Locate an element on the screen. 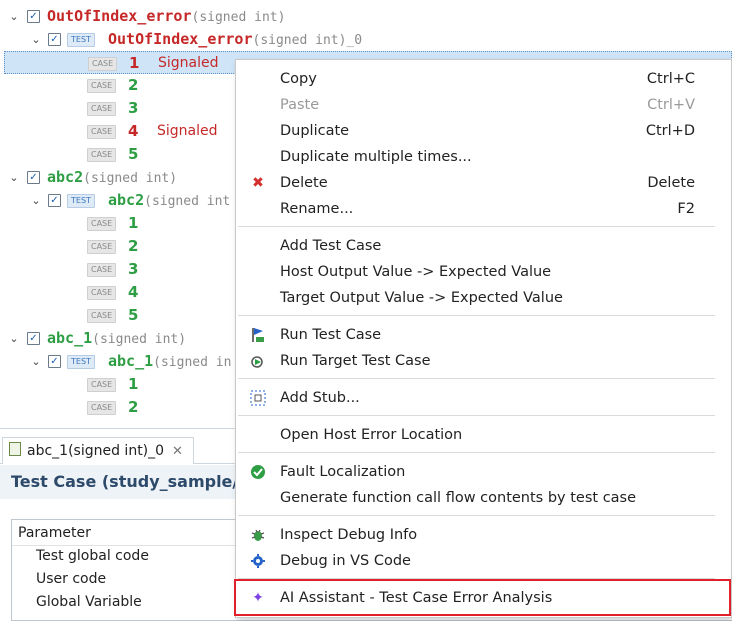  menu-label: Debug in VS Code is located at coordinates (345, 561).